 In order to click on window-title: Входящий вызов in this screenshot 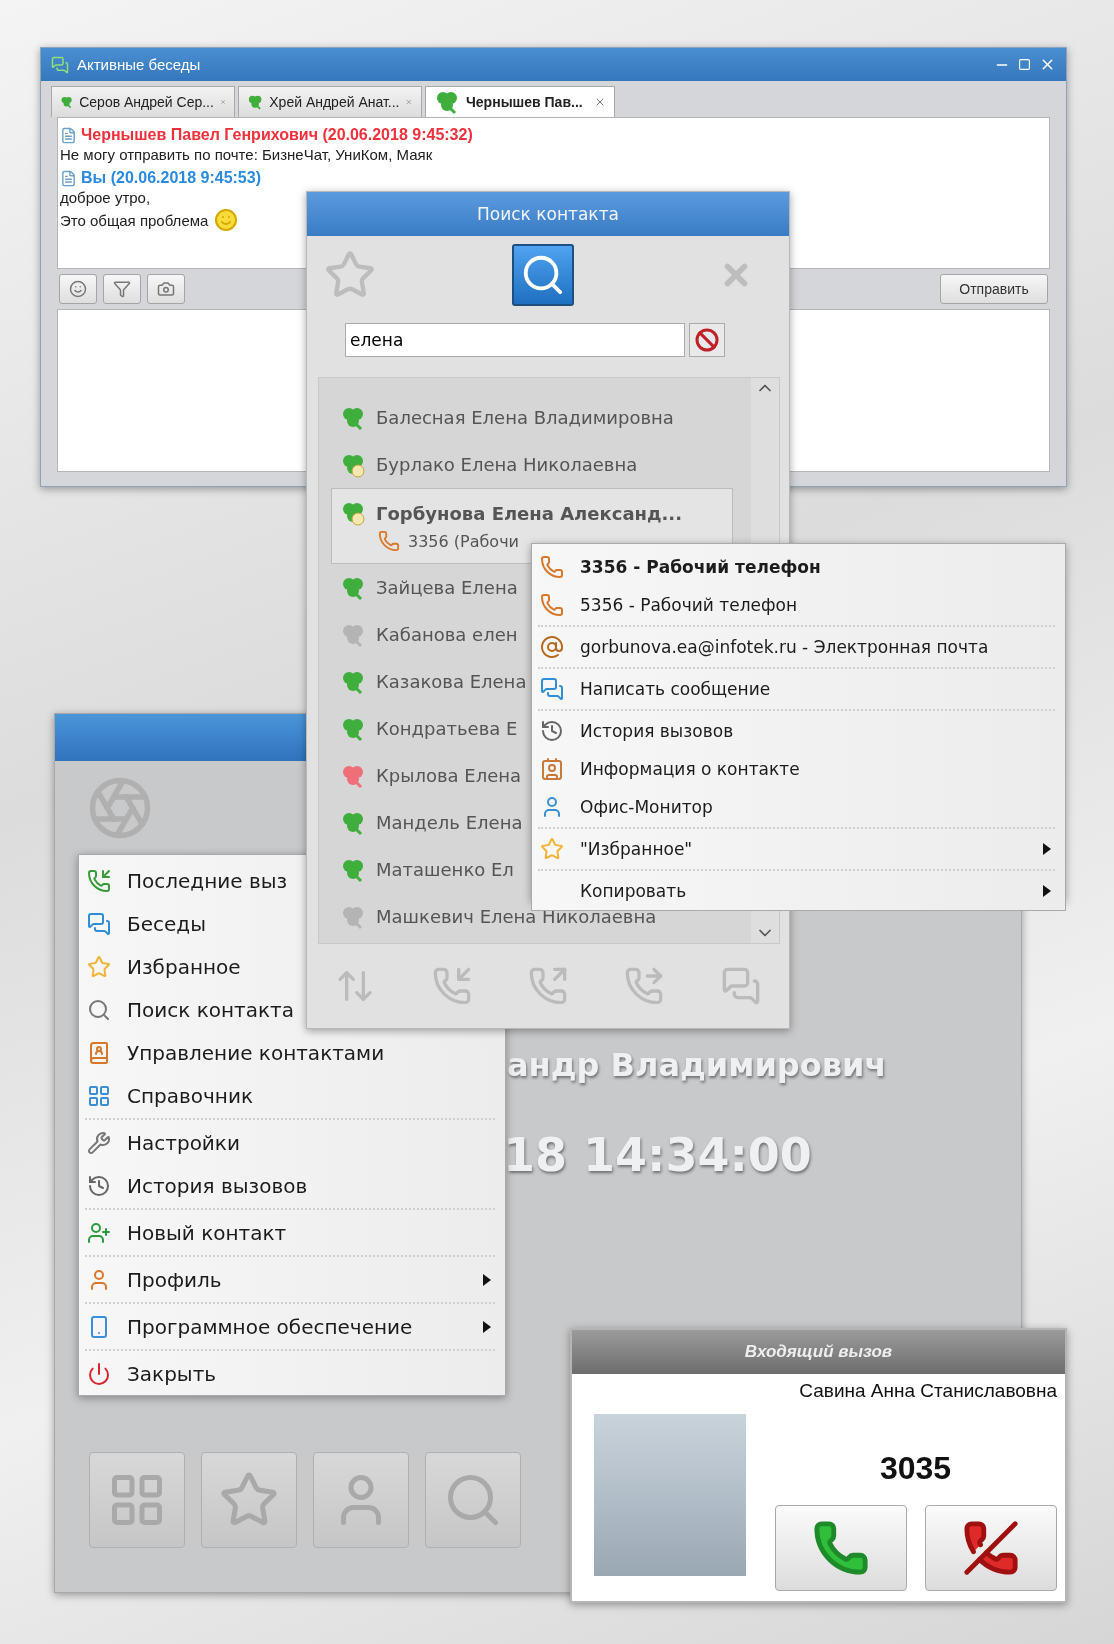, I will do `click(818, 1352)`.